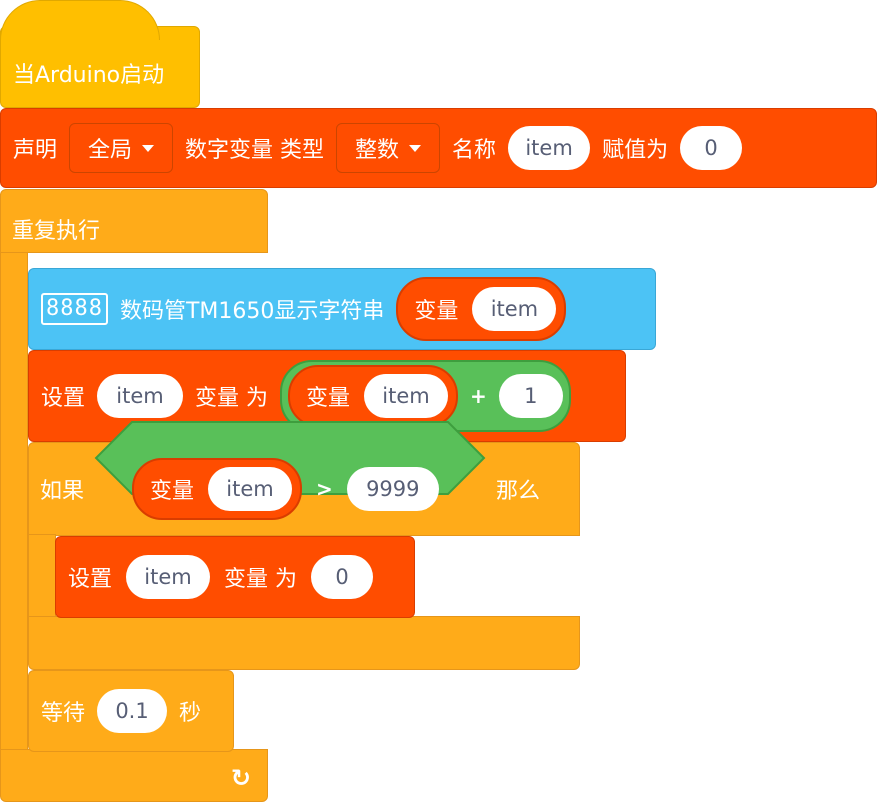 The image size is (877, 804). What do you see at coordinates (518, 491) in the screenshot?
I see `then-label: 那么` at bounding box center [518, 491].